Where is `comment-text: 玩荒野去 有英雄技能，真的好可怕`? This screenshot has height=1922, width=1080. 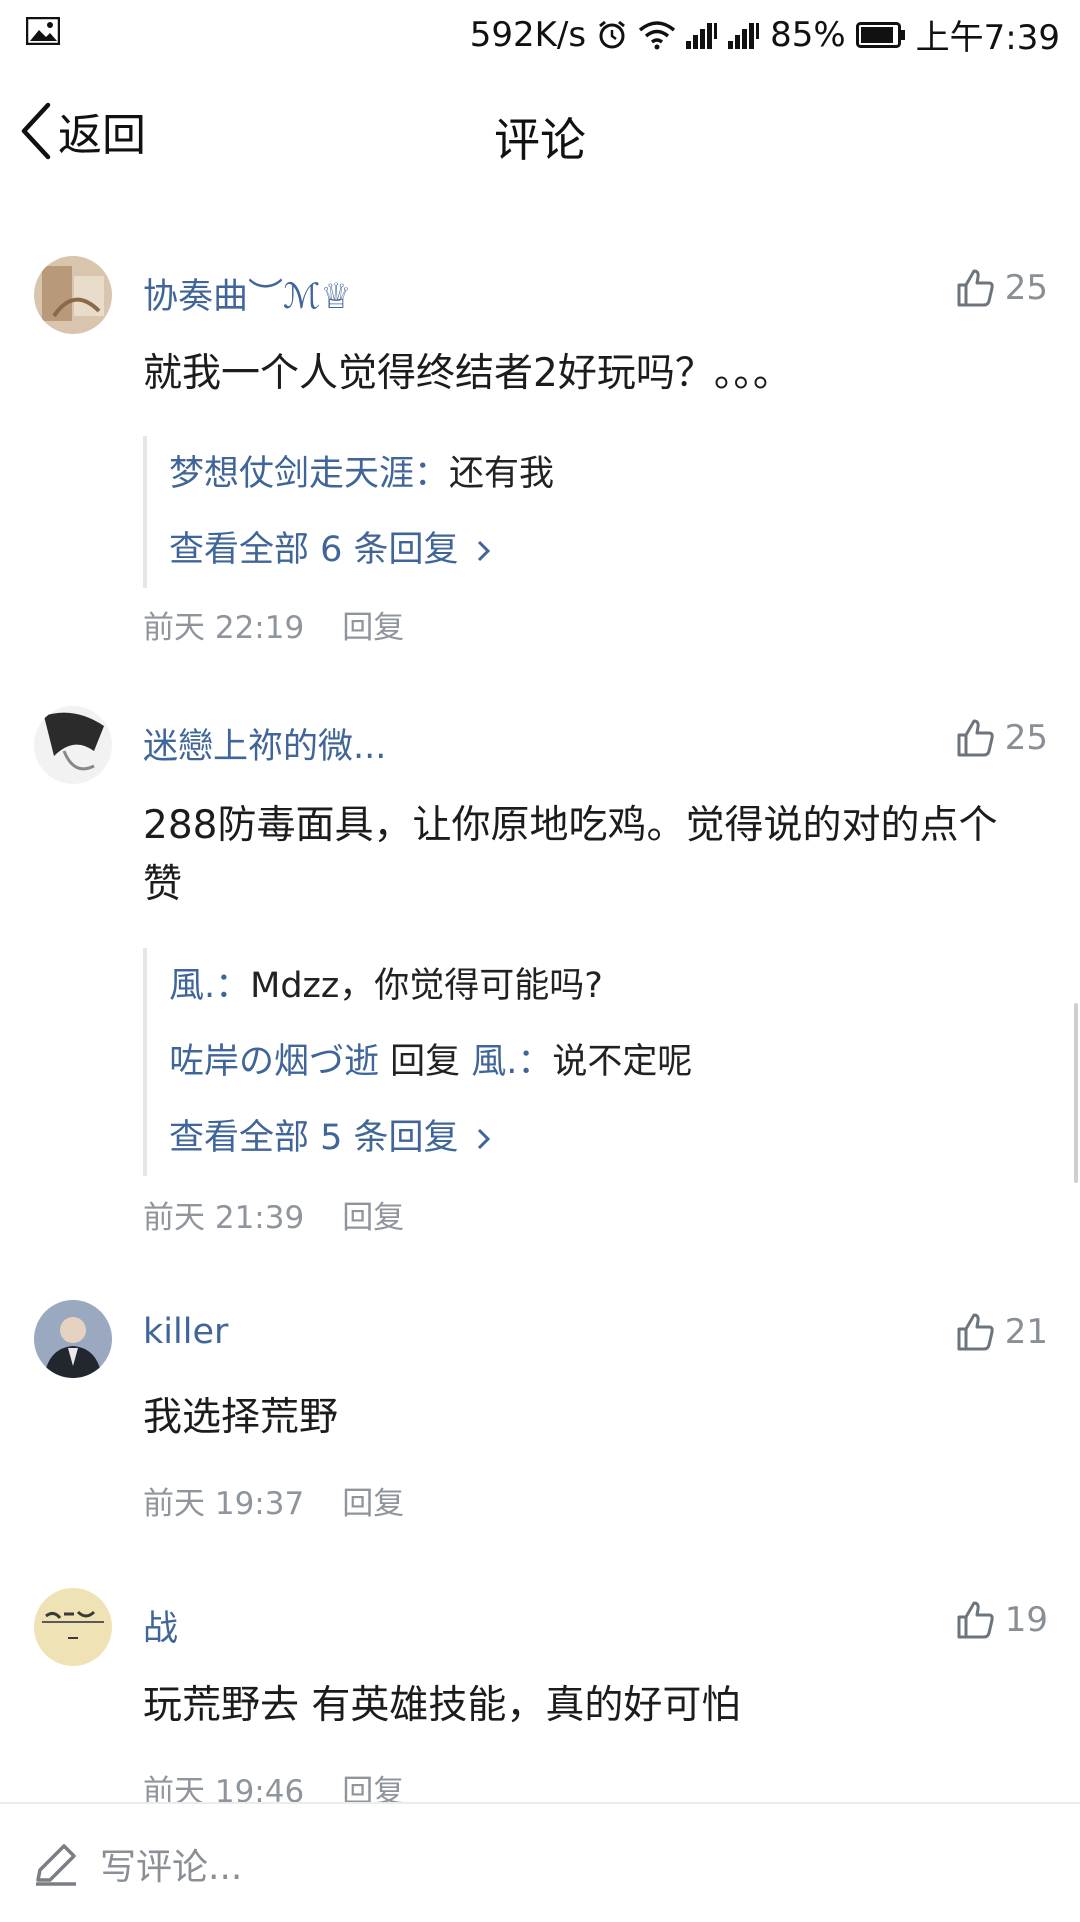
comment-text: 玩荒野去 有英雄技能，真的好可怕 is located at coordinates (442, 1705).